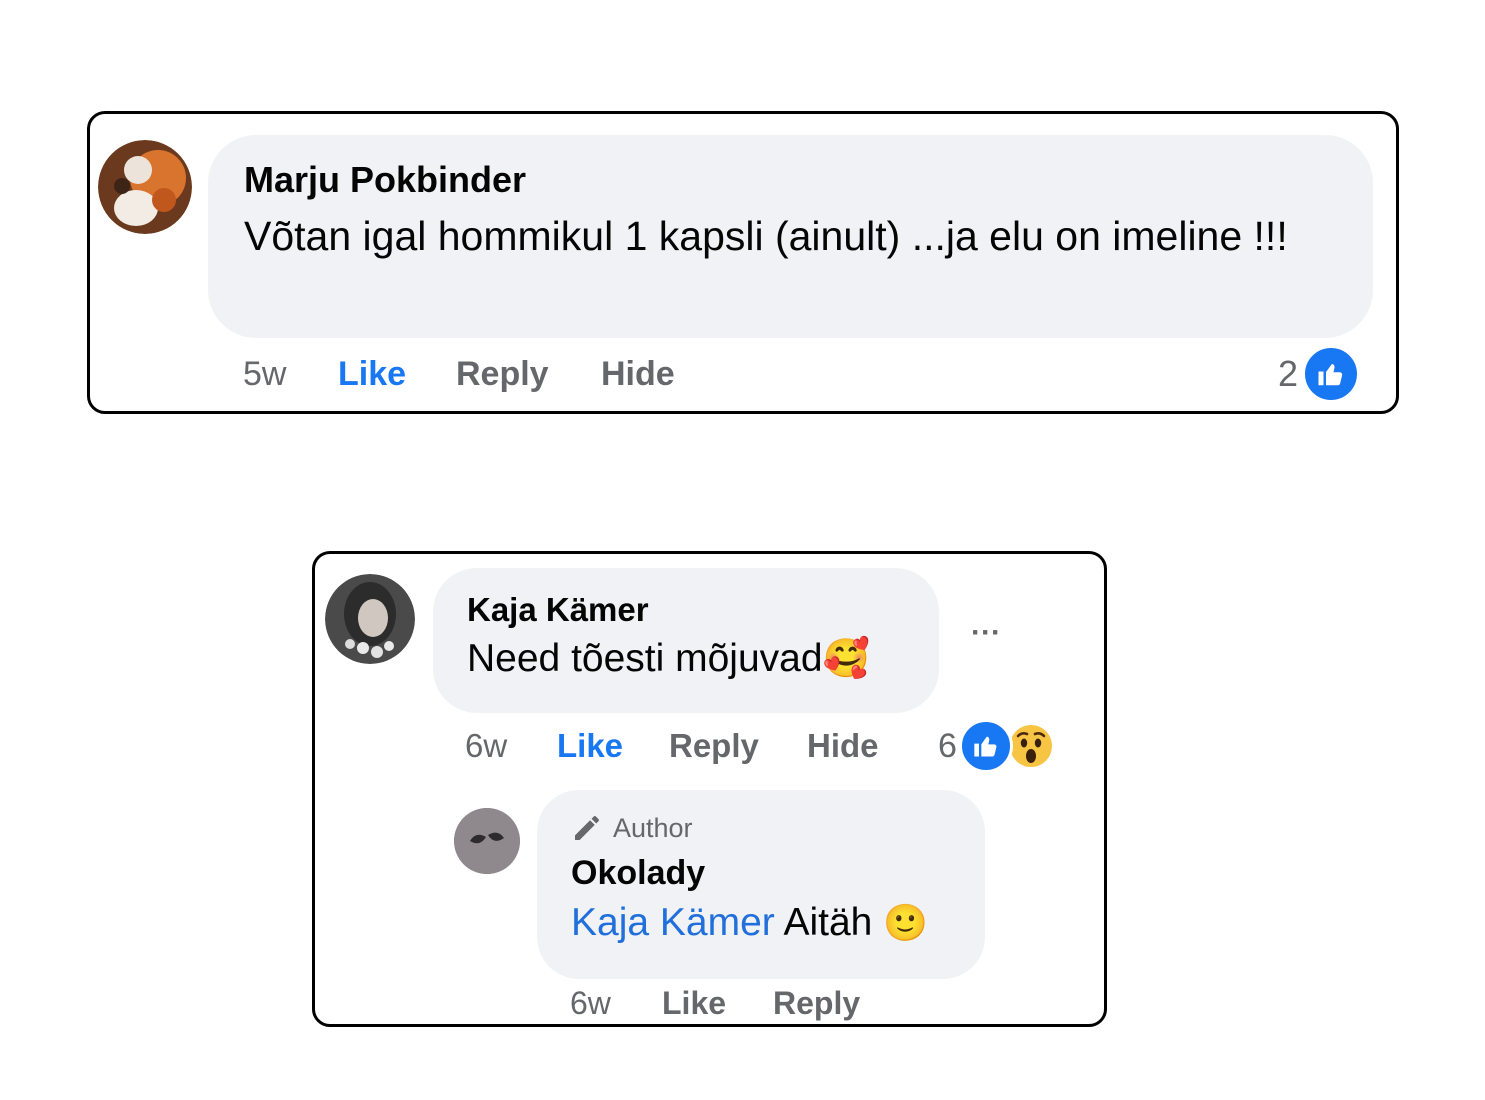 This screenshot has height=1100, width=1485. Describe the element at coordinates (486, 746) in the screenshot. I see `comment-timestamp: 6w` at that location.